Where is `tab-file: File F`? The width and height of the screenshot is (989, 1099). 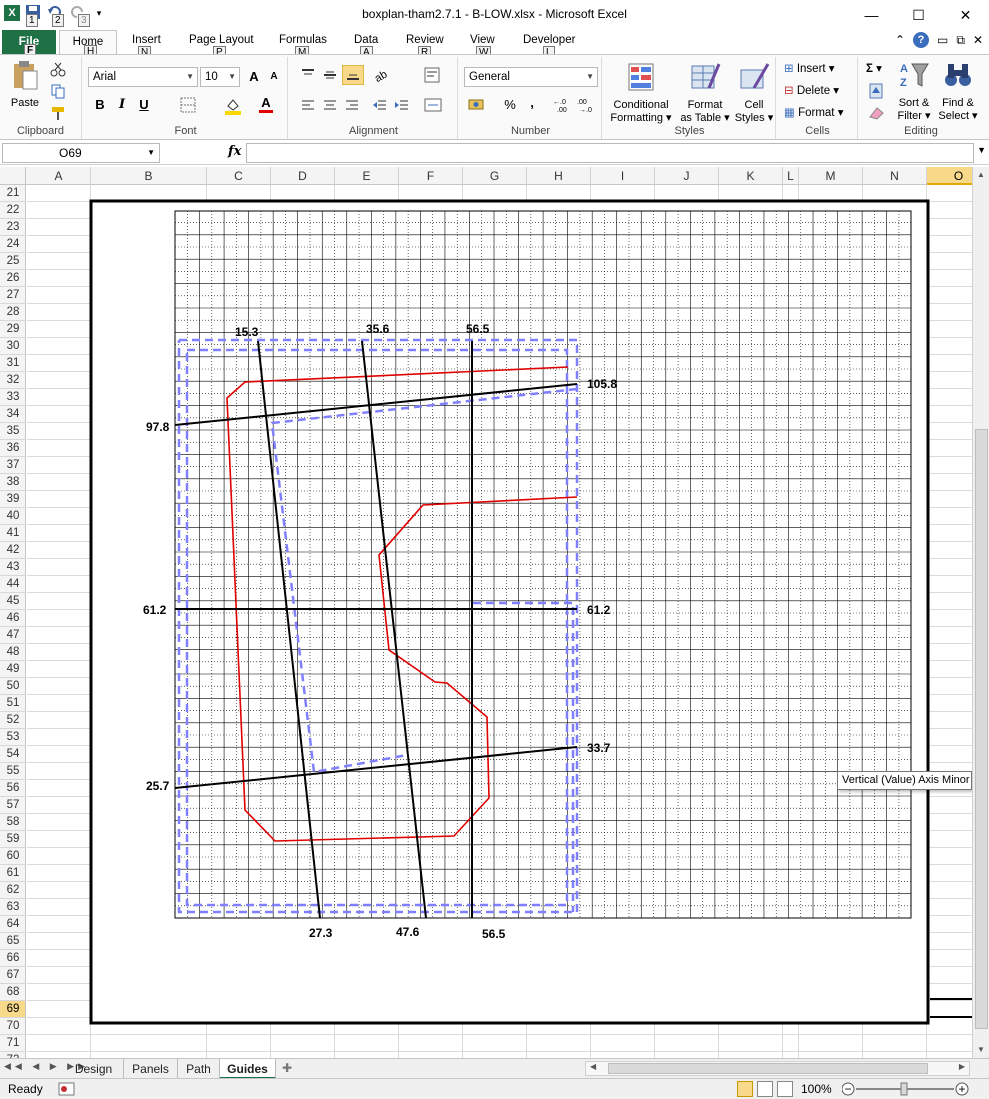 tab-file: File F is located at coordinates (29, 43).